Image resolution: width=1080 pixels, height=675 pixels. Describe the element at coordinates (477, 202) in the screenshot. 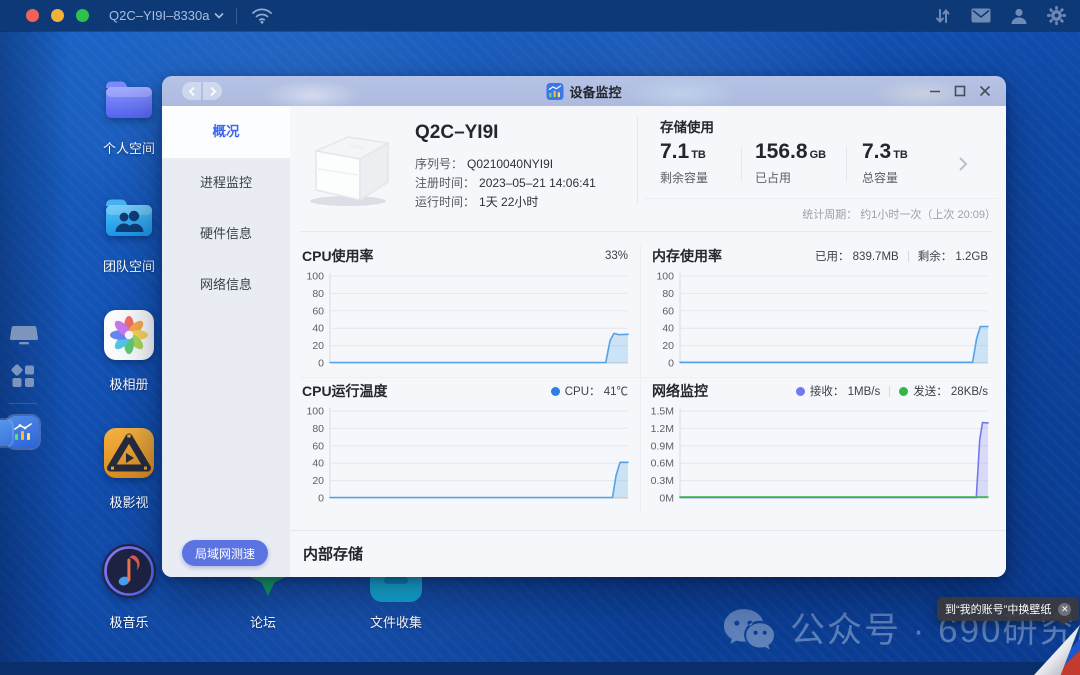

I see `device-uptime-row: 运行时间： 1天 22小时` at that location.